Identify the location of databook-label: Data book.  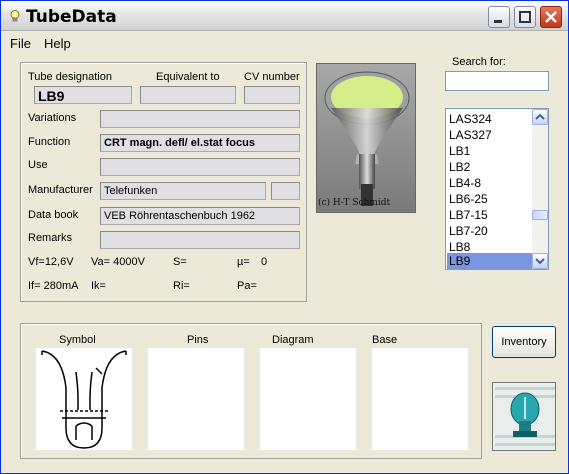
(53, 215).